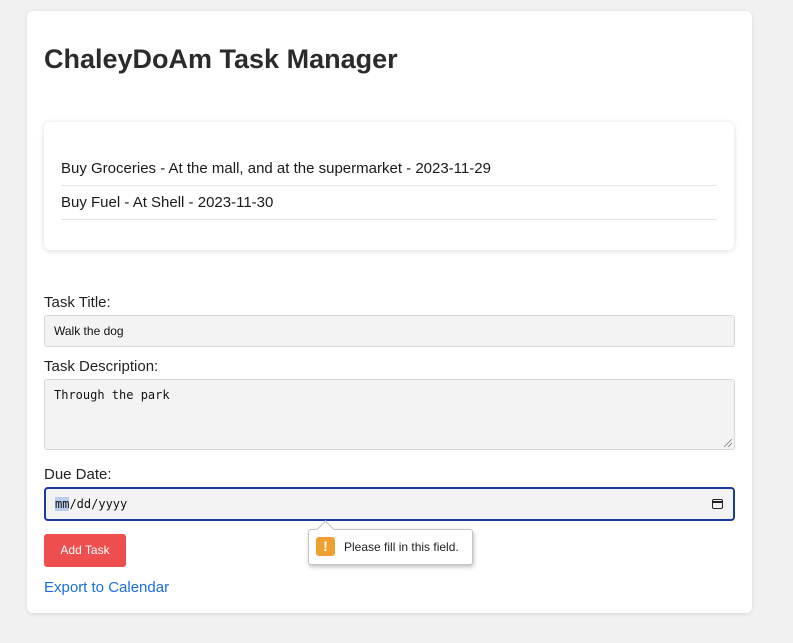  Describe the element at coordinates (101, 366) in the screenshot. I see `task-description-label: Task Description:` at that location.